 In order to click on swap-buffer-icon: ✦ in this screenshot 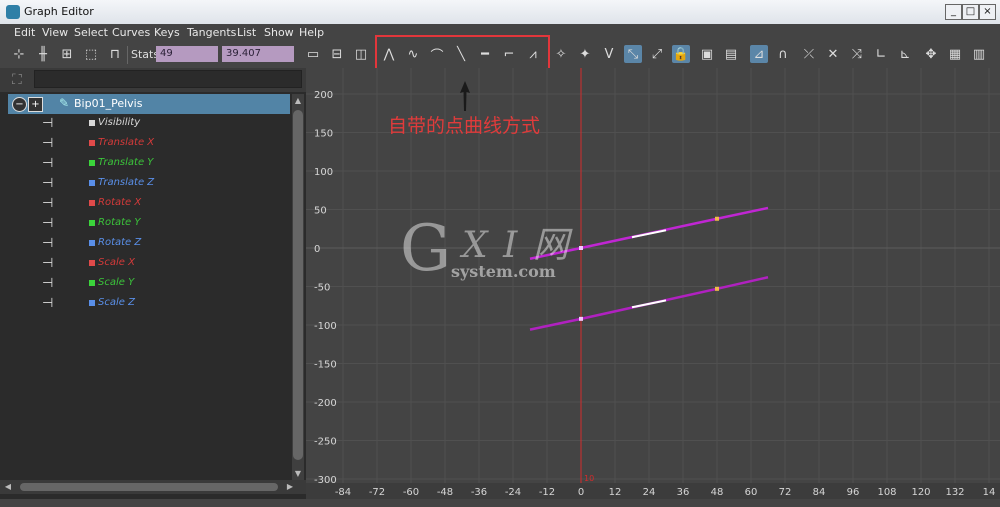, I will do `click(585, 54)`.